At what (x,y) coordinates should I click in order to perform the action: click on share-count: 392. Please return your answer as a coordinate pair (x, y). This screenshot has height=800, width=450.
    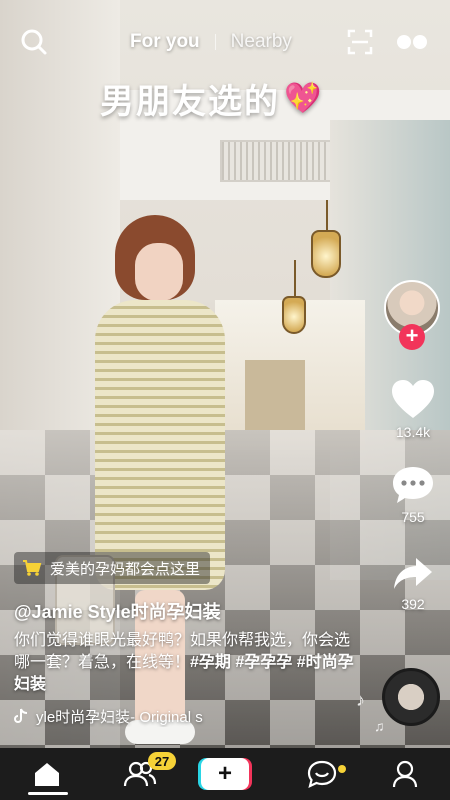
    Looking at the image, I should click on (413, 604).